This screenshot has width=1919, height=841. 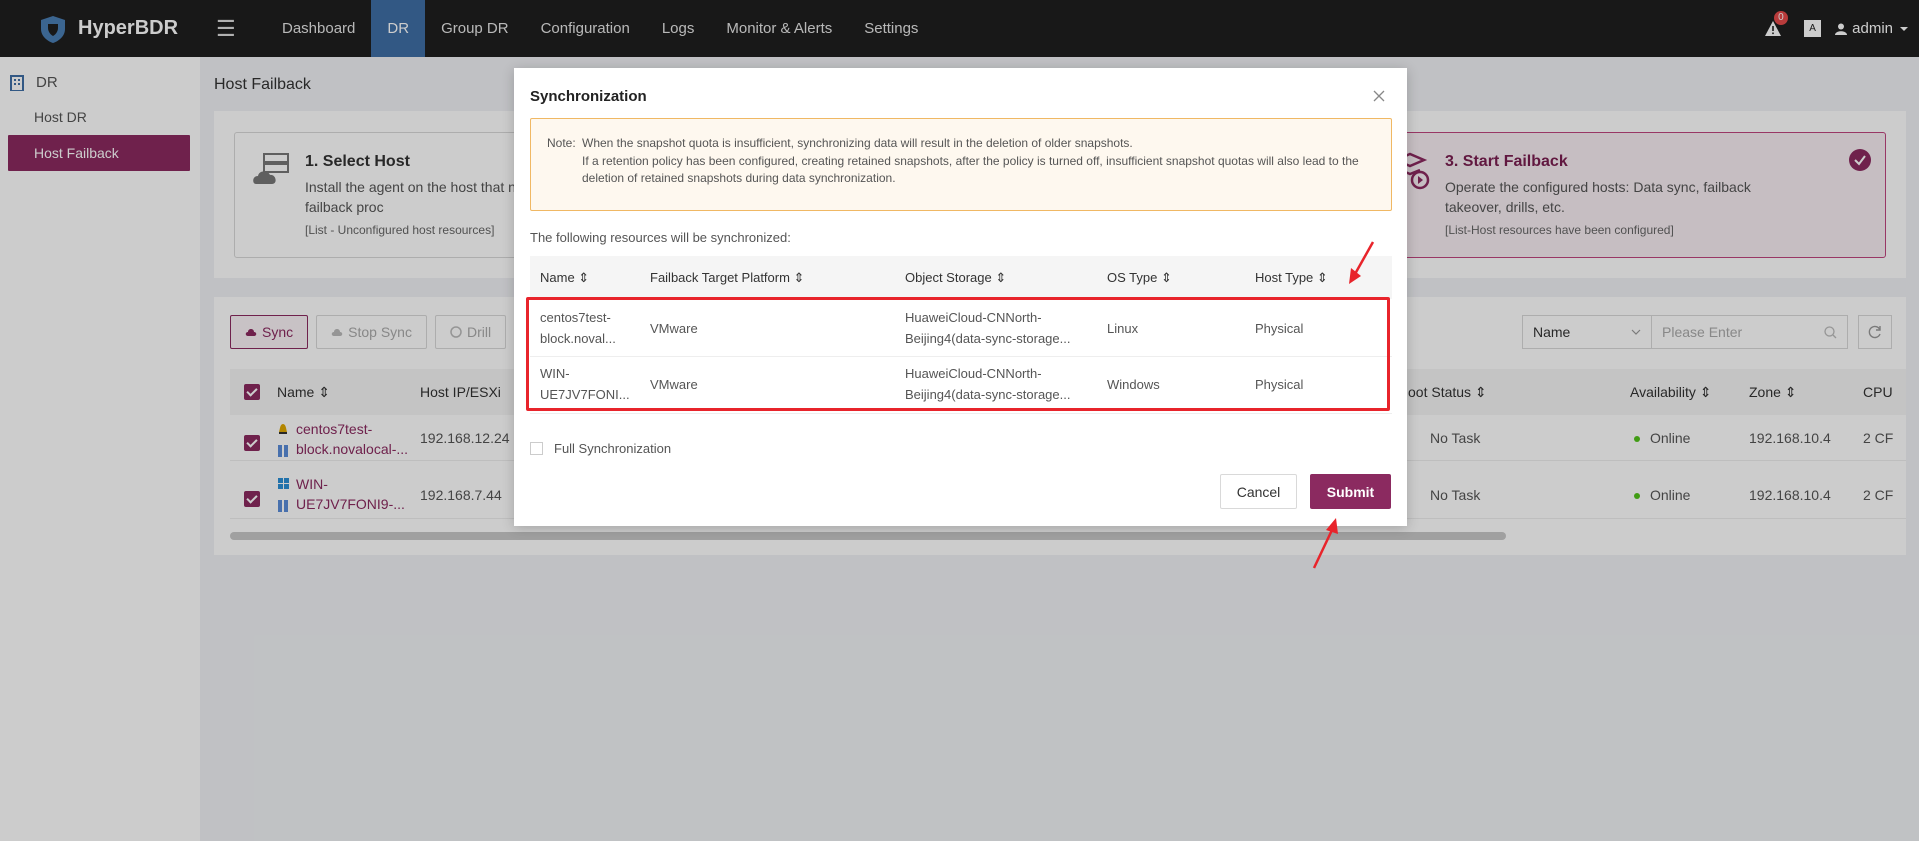 What do you see at coordinates (613, 448) in the screenshot?
I see `full-sync-label: Full Synchronization` at bounding box center [613, 448].